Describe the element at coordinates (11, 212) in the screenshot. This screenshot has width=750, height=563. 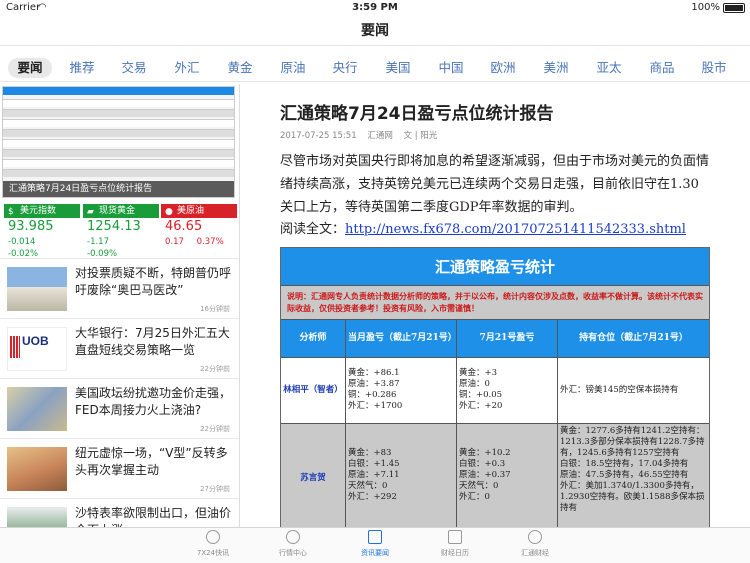
I see `dollar-icon: $` at that location.